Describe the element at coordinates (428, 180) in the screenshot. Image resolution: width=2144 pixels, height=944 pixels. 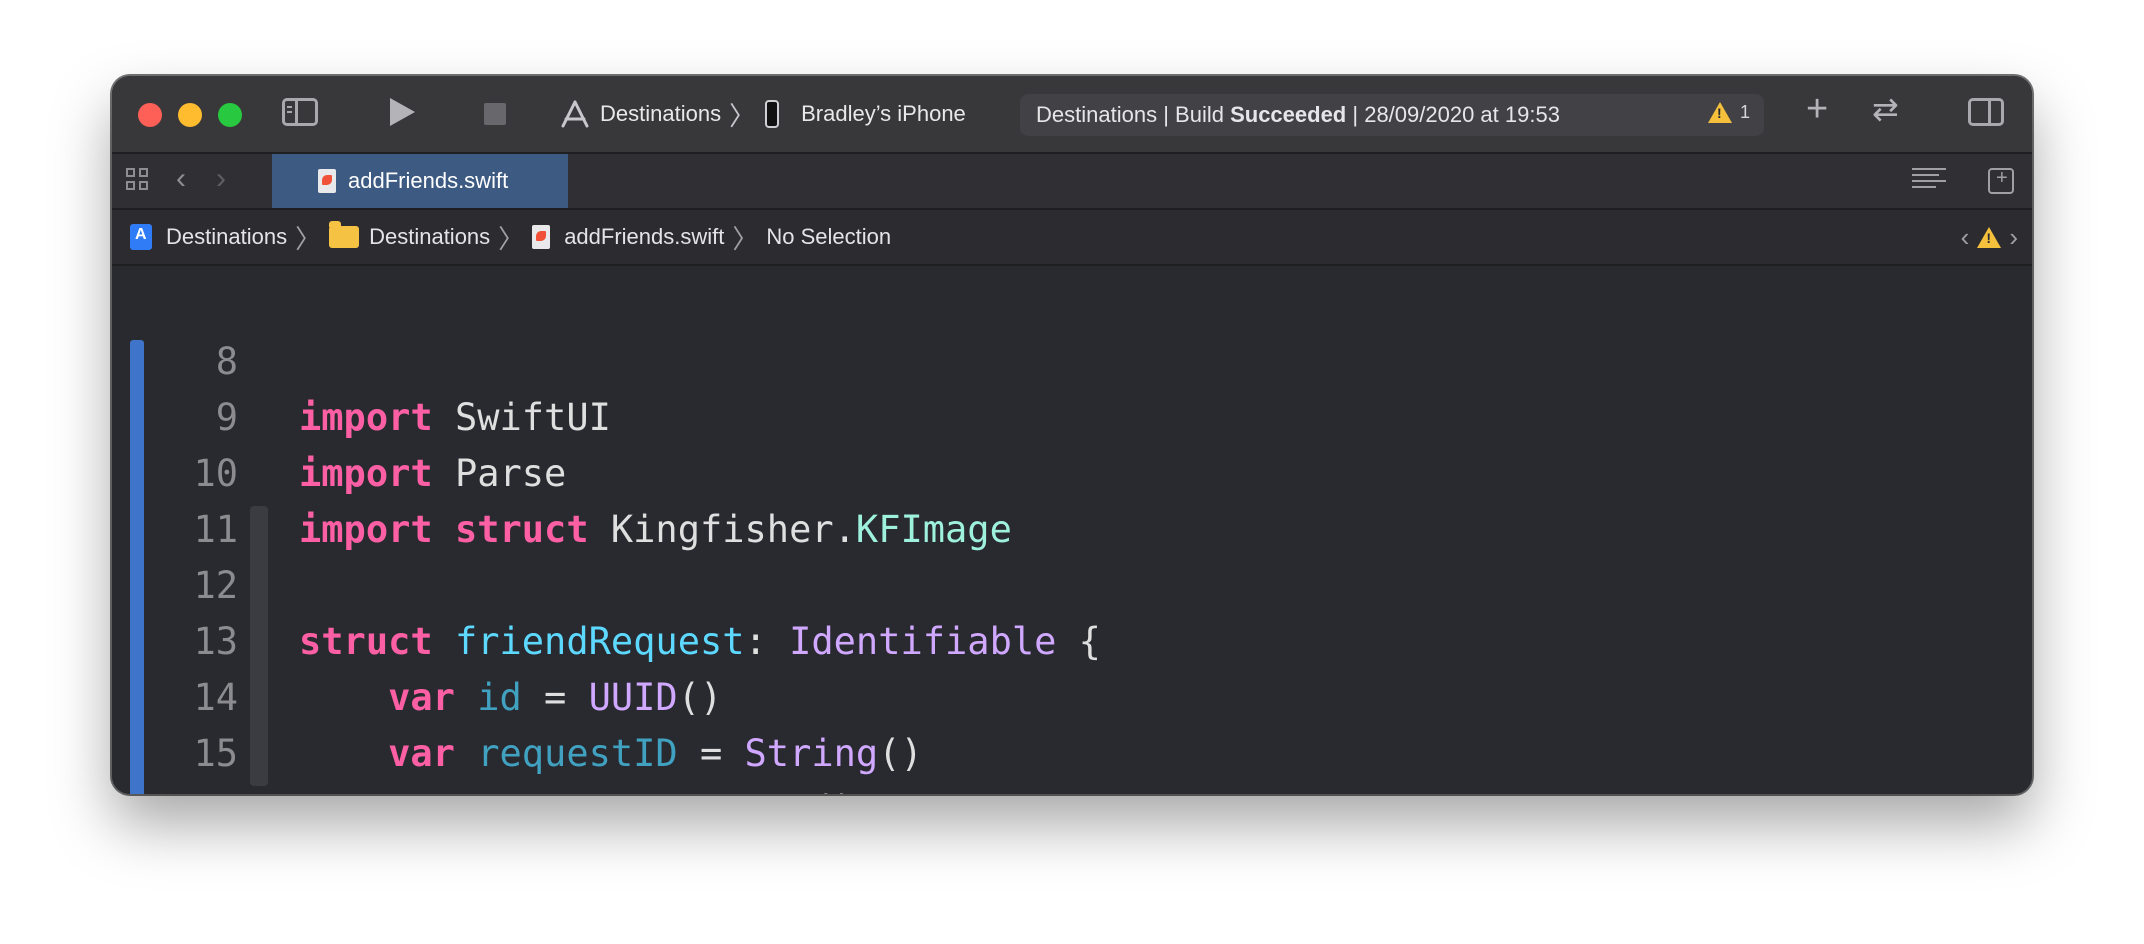
I see `tab-label: addFriends.swift` at that location.